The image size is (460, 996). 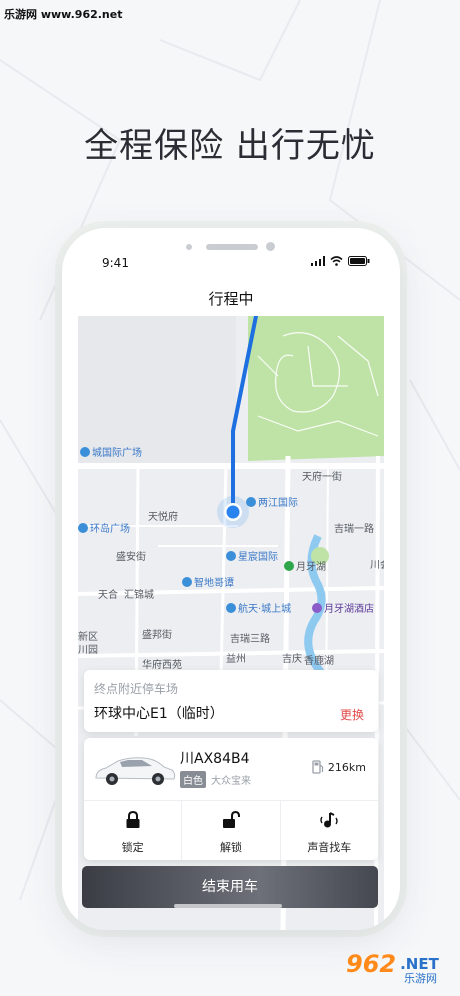 What do you see at coordinates (354, 529) in the screenshot?
I see `map-label: 吉瑞一路` at bounding box center [354, 529].